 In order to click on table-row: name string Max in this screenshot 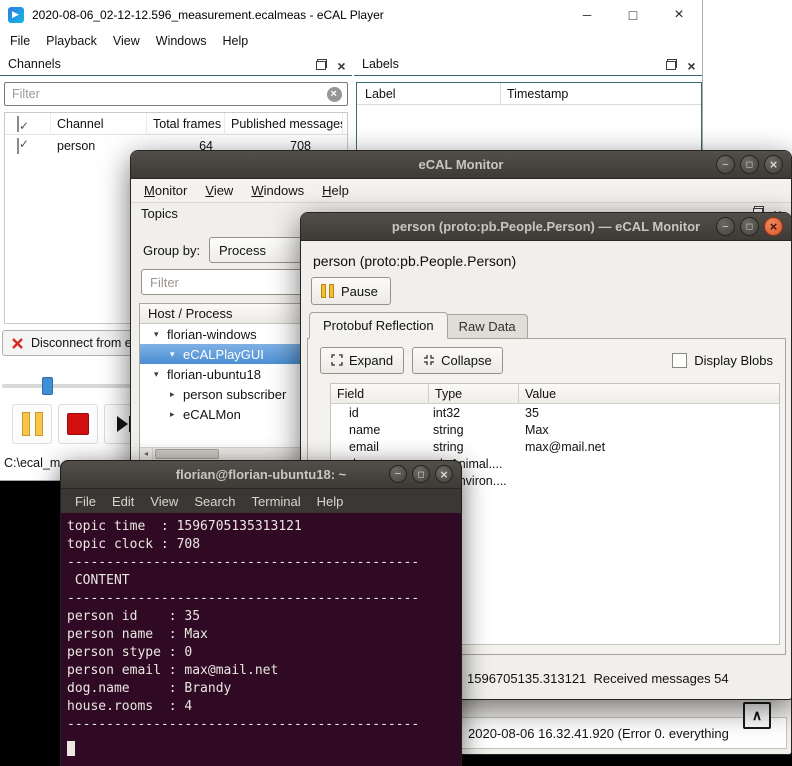, I will do `click(555, 429)`.